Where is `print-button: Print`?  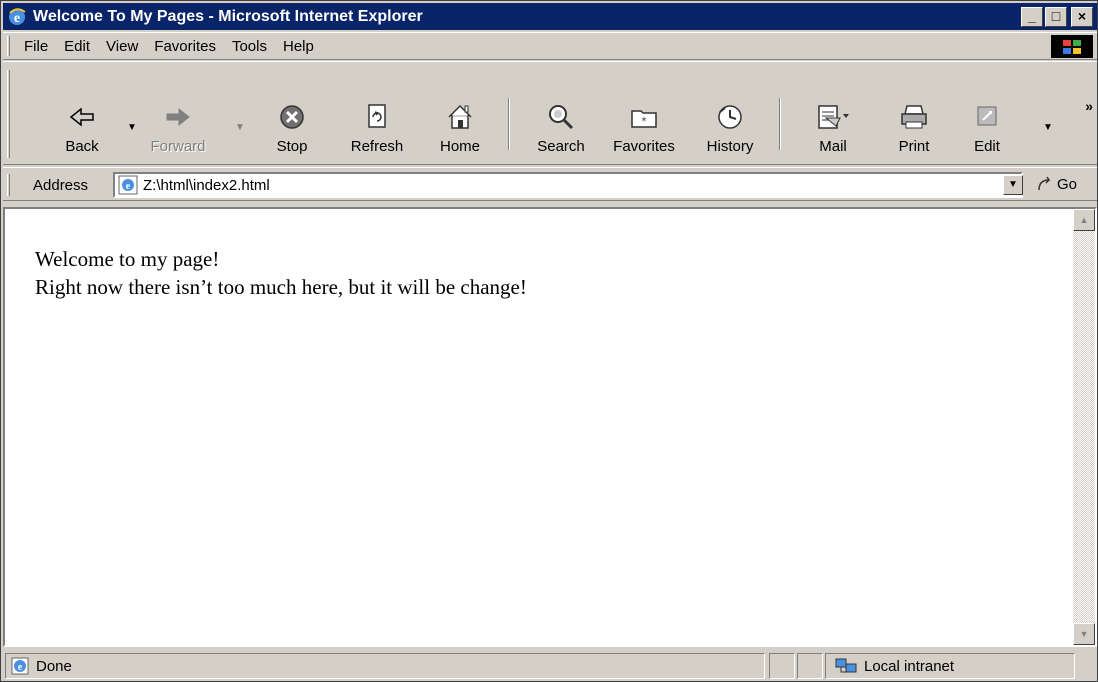
print-button: Print is located at coordinates (914, 108).